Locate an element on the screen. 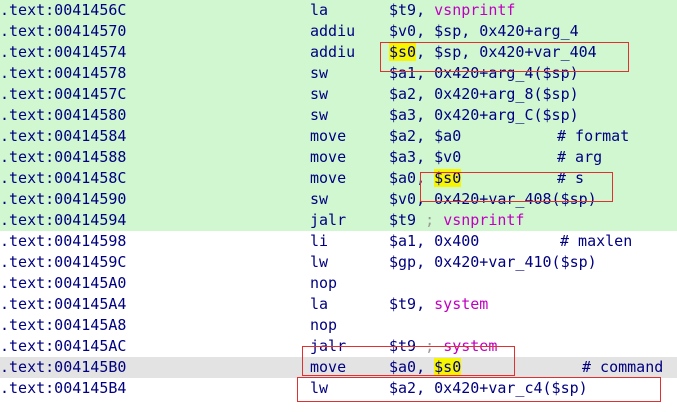 This screenshot has width=677, height=412. operand-text: $a3, $v0 is located at coordinates (425, 157).